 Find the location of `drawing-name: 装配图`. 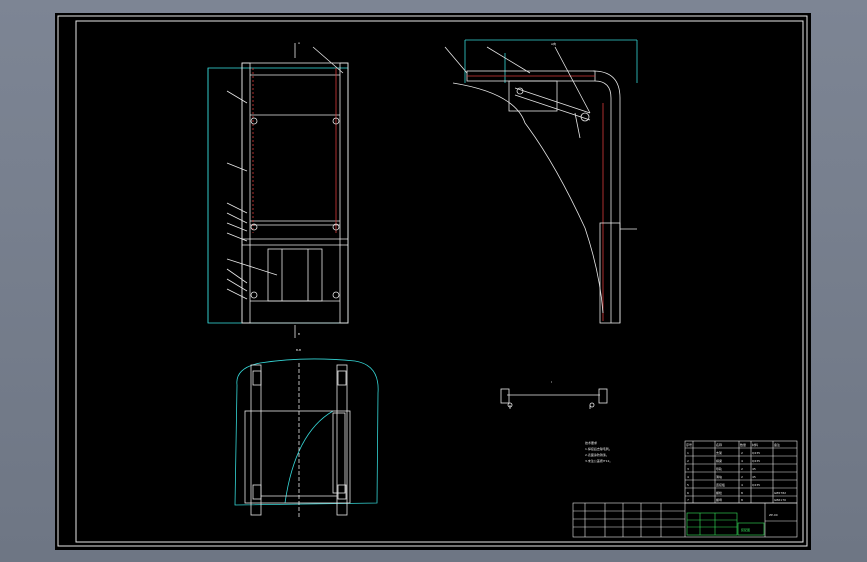

drawing-name: 装配图 is located at coordinates (745, 529).